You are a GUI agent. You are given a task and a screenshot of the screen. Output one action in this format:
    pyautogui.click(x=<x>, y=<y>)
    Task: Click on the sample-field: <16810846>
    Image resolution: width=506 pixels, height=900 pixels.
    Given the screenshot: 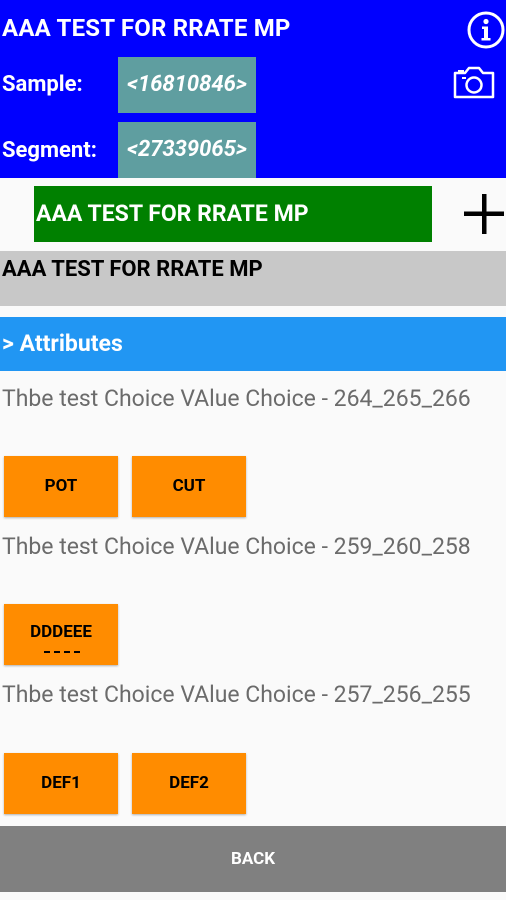 What is the action you would take?
    pyautogui.click(x=187, y=85)
    